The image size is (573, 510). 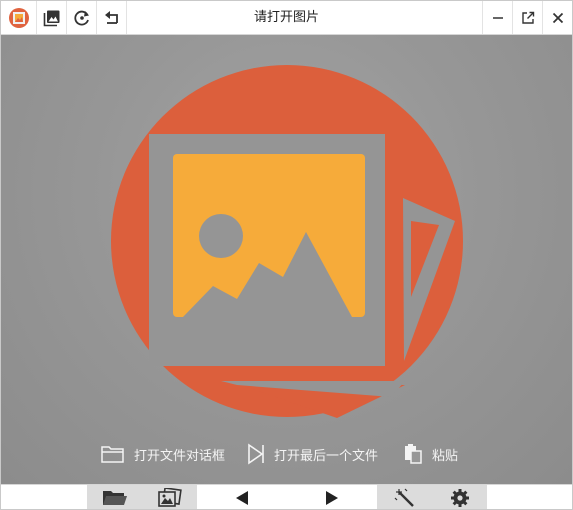 I want to click on quick-actions: 打开文件对话框 打开最后一个文件 粘贴, so click(x=286, y=454).